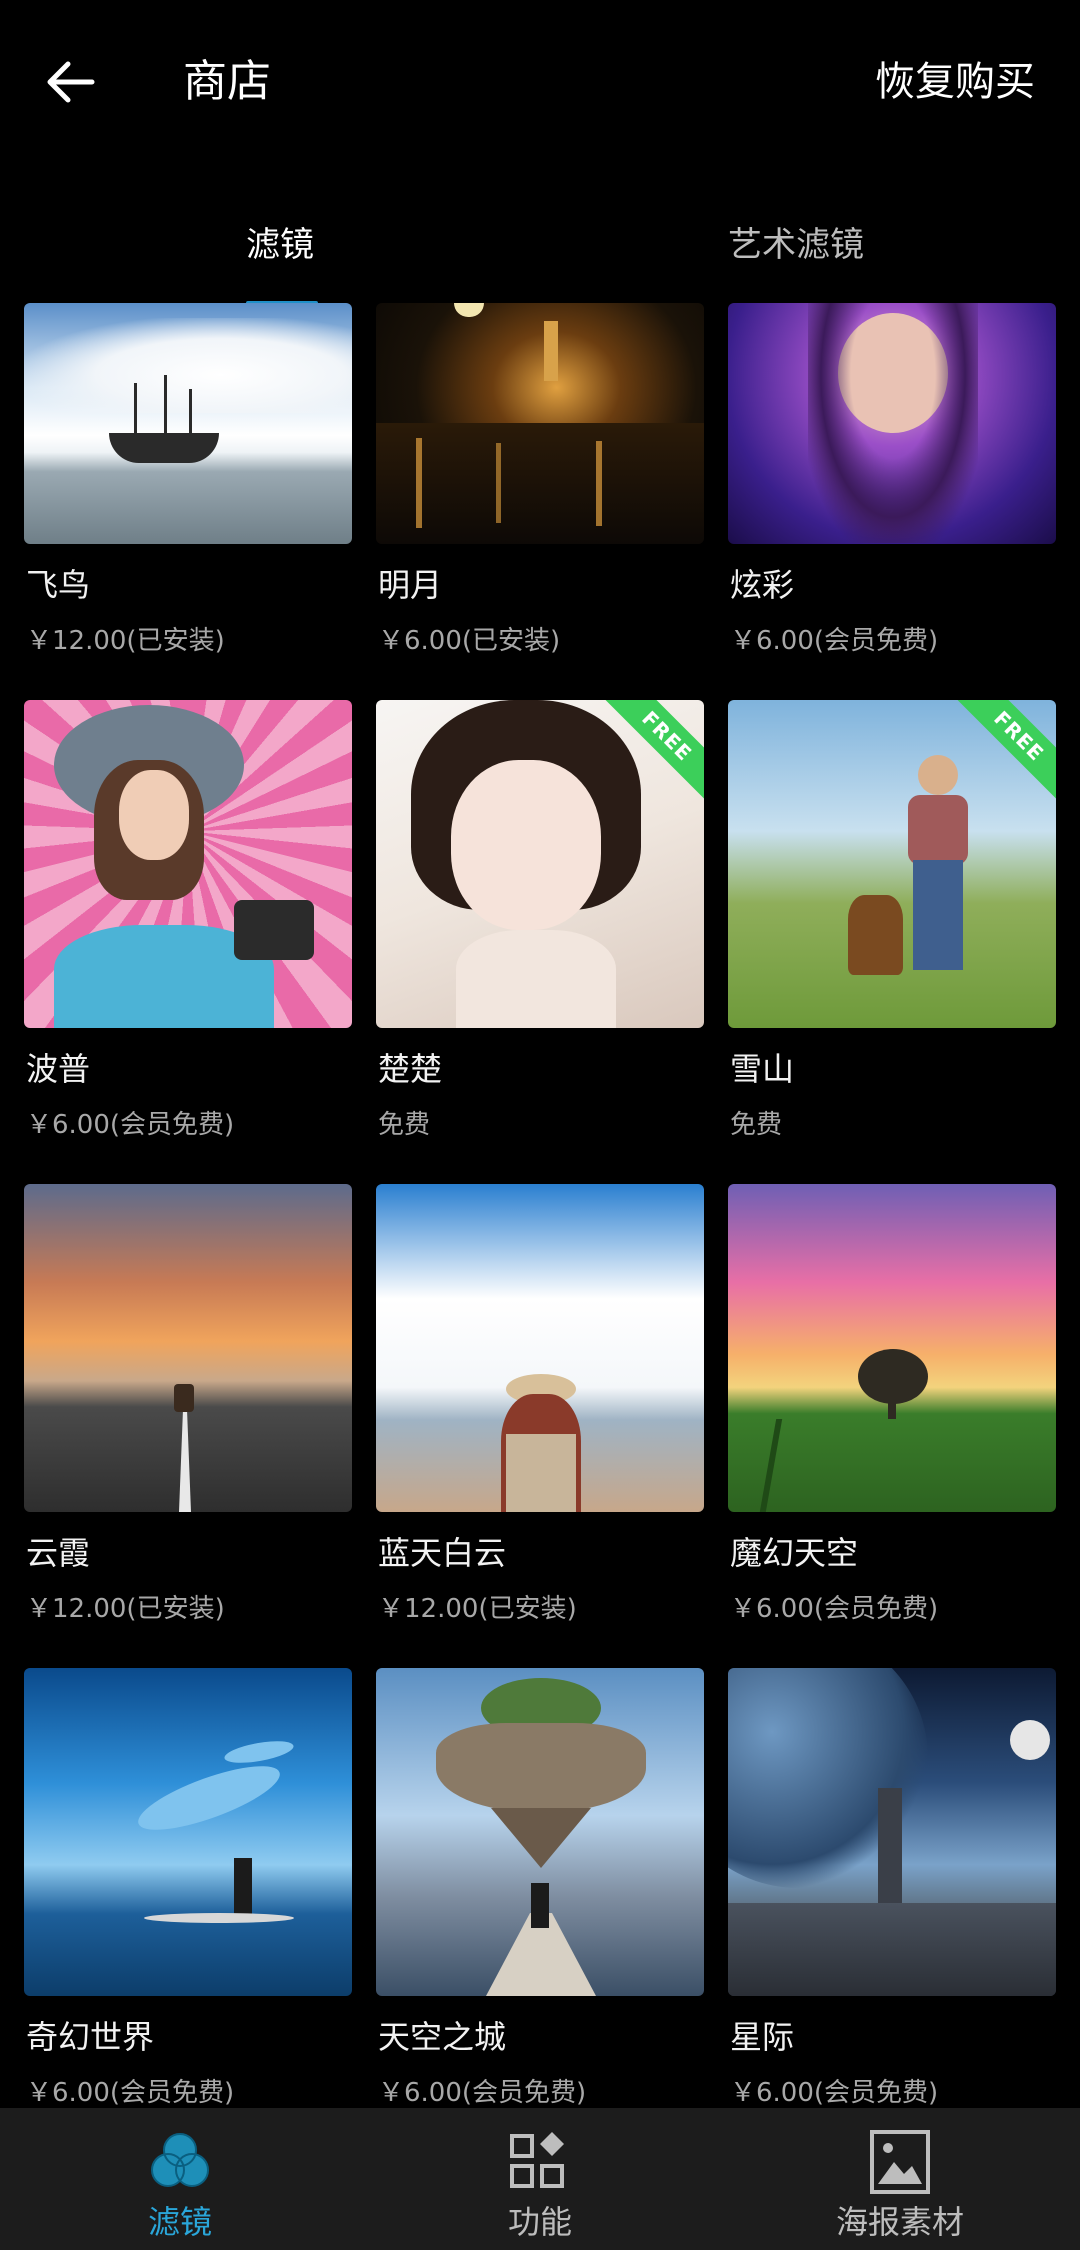 The width and height of the screenshot is (1080, 2250). I want to click on nav-label: 功能, so click(539, 2222).